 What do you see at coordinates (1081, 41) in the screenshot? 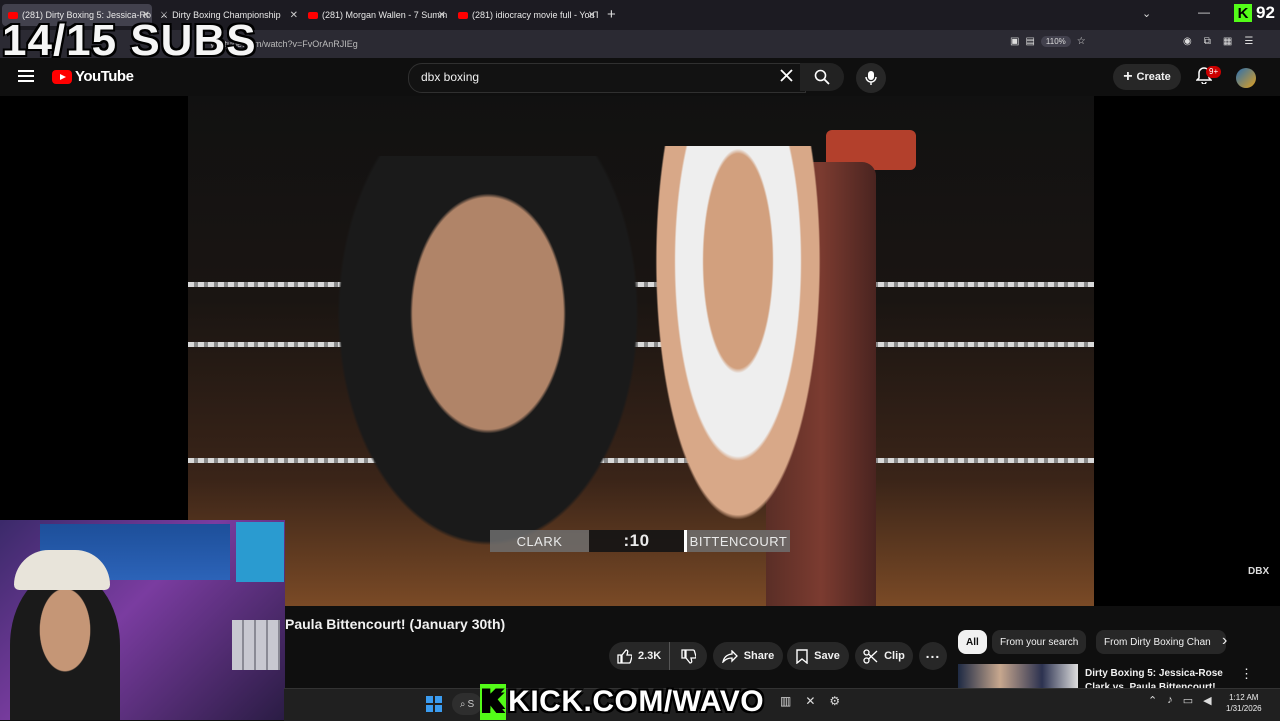
I see `bookmark-star-icon: ☆` at bounding box center [1081, 41].